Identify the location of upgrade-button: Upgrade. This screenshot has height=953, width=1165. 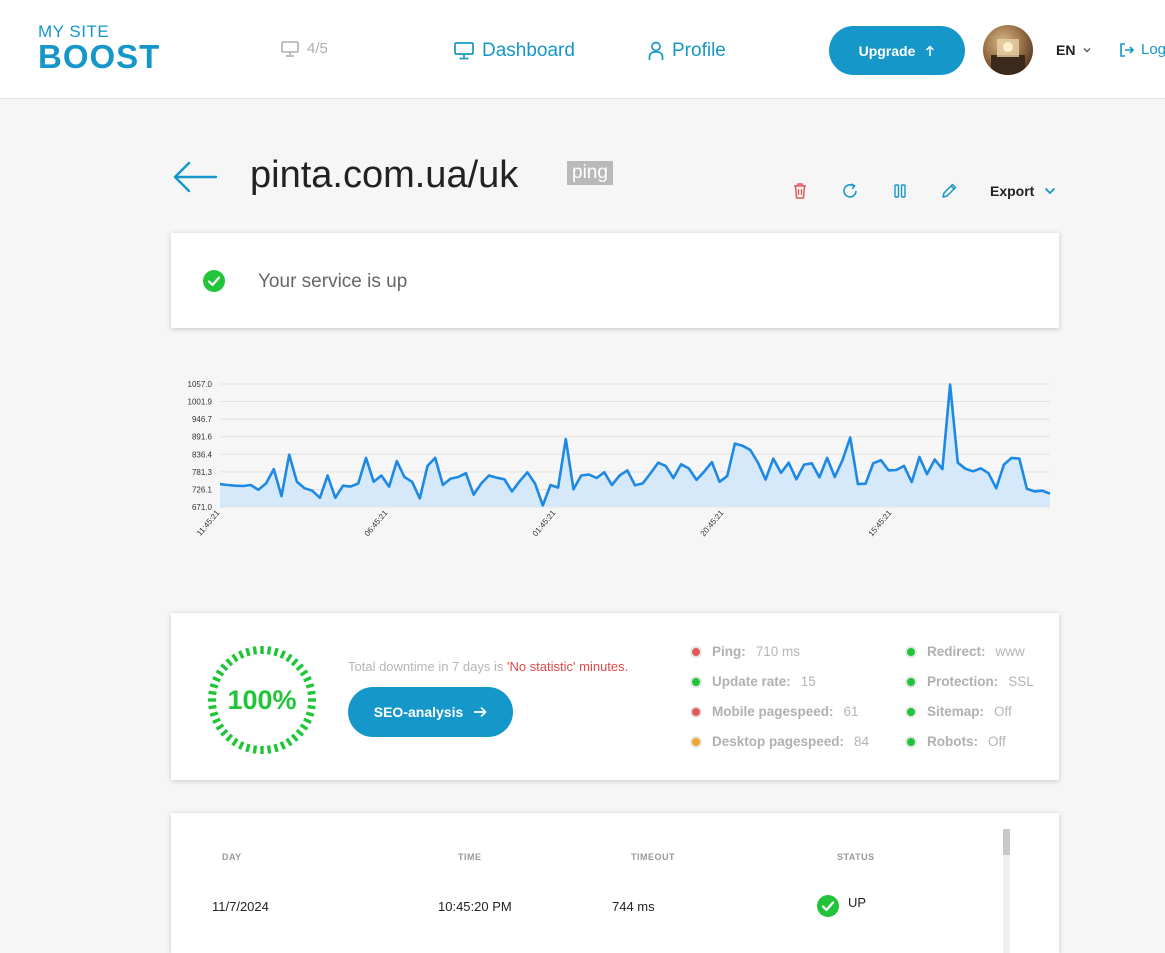
(897, 50).